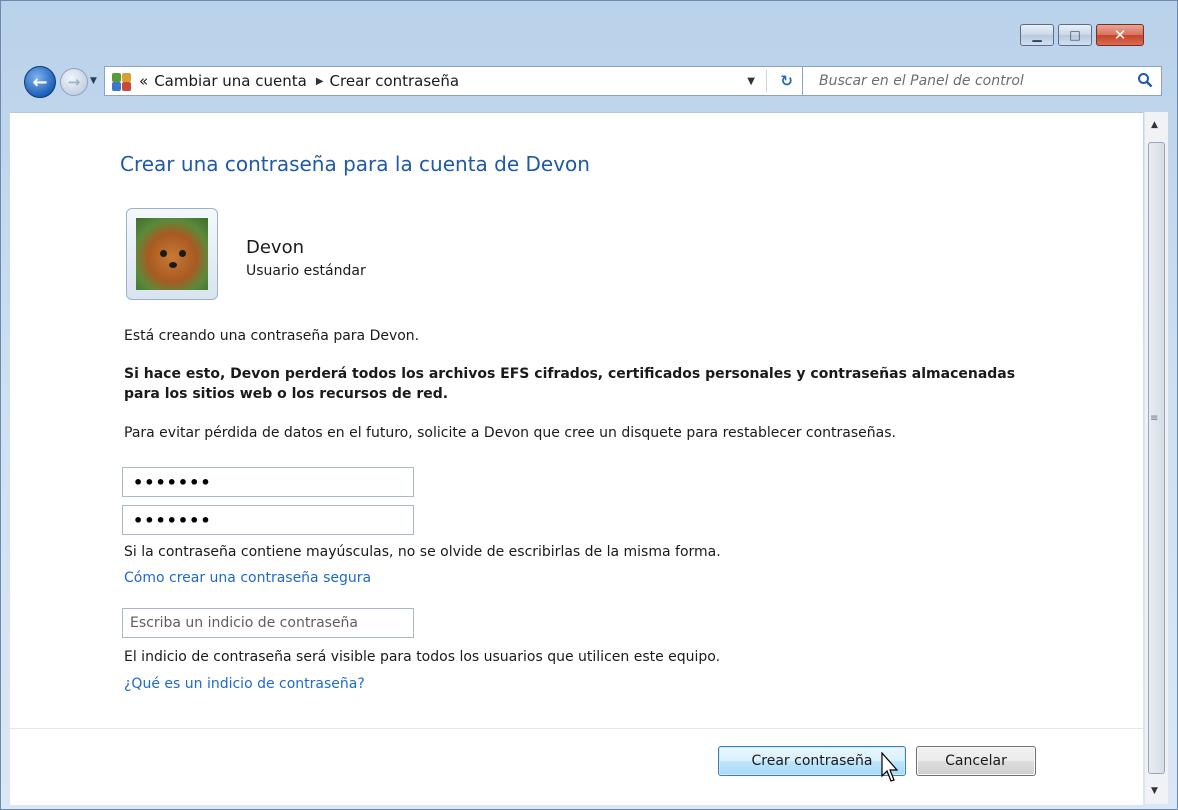 The height and width of the screenshot is (810, 1178). I want to click on user-name: Devon, so click(275, 247).